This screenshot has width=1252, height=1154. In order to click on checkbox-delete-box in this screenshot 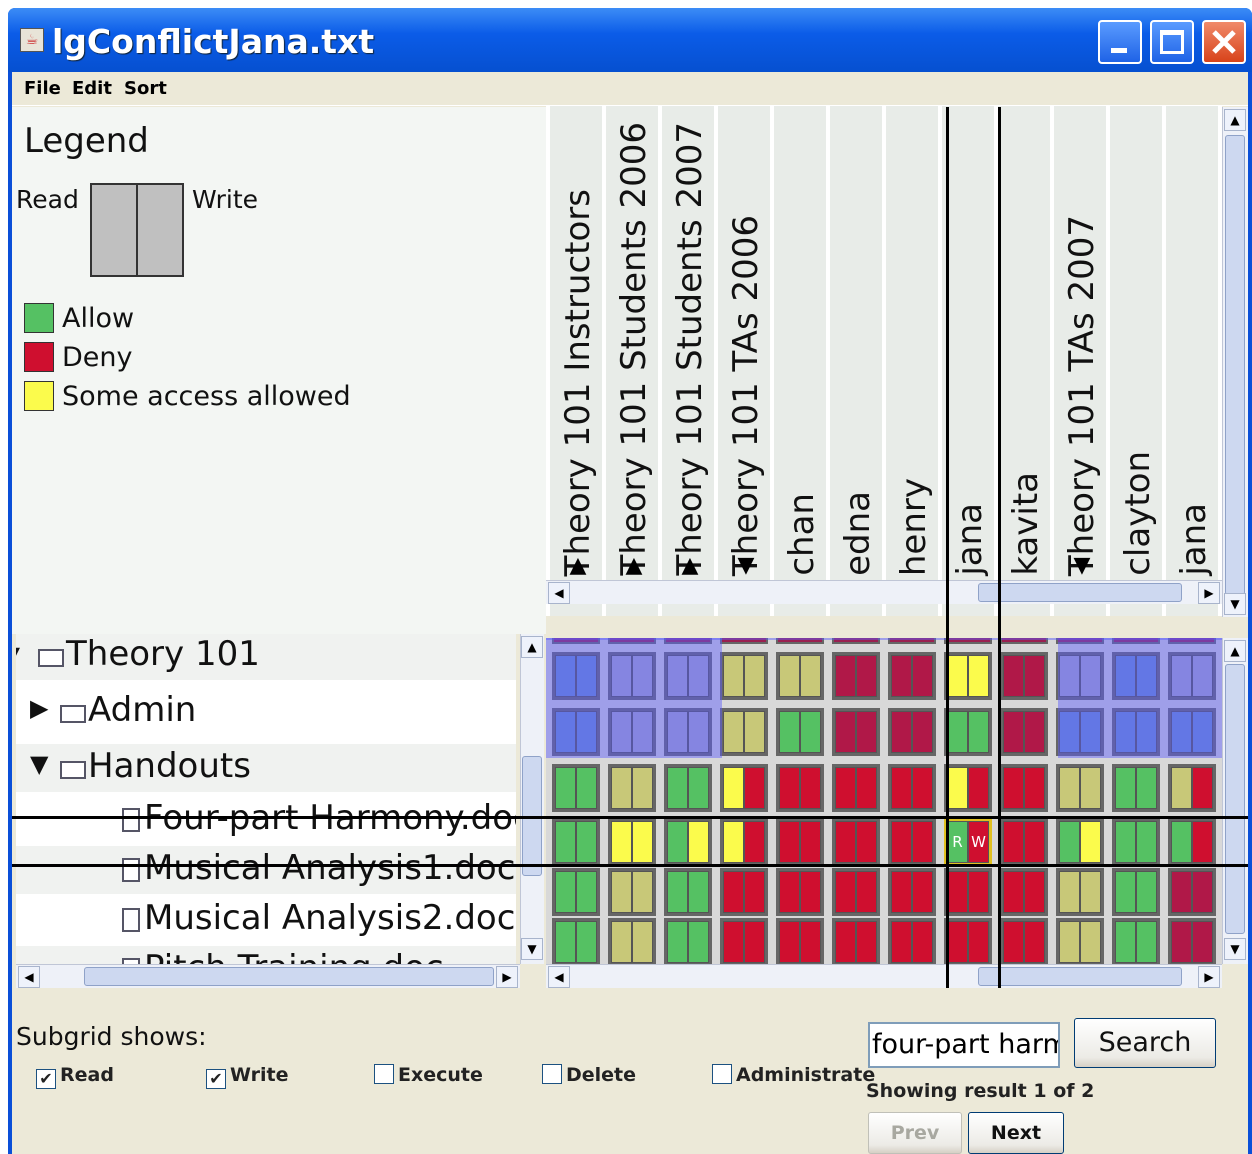, I will do `click(552, 1074)`.